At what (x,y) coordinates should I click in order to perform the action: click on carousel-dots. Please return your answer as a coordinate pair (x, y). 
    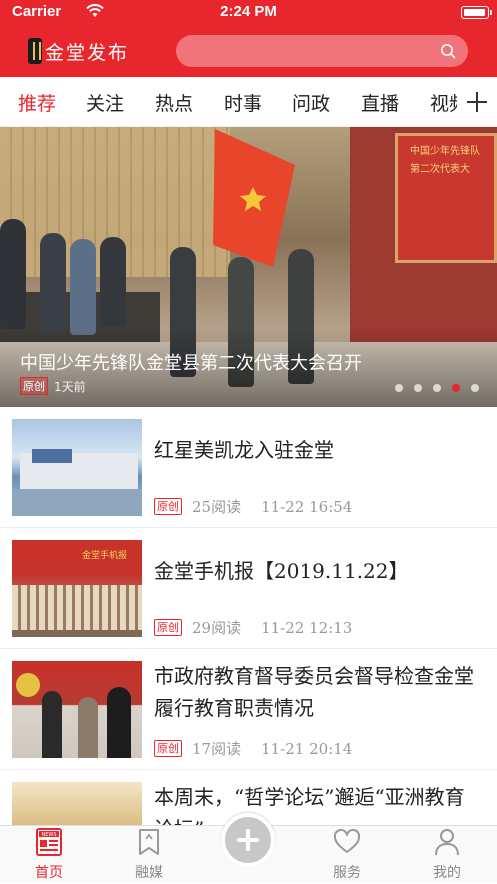
    Looking at the image, I should click on (431, 388).